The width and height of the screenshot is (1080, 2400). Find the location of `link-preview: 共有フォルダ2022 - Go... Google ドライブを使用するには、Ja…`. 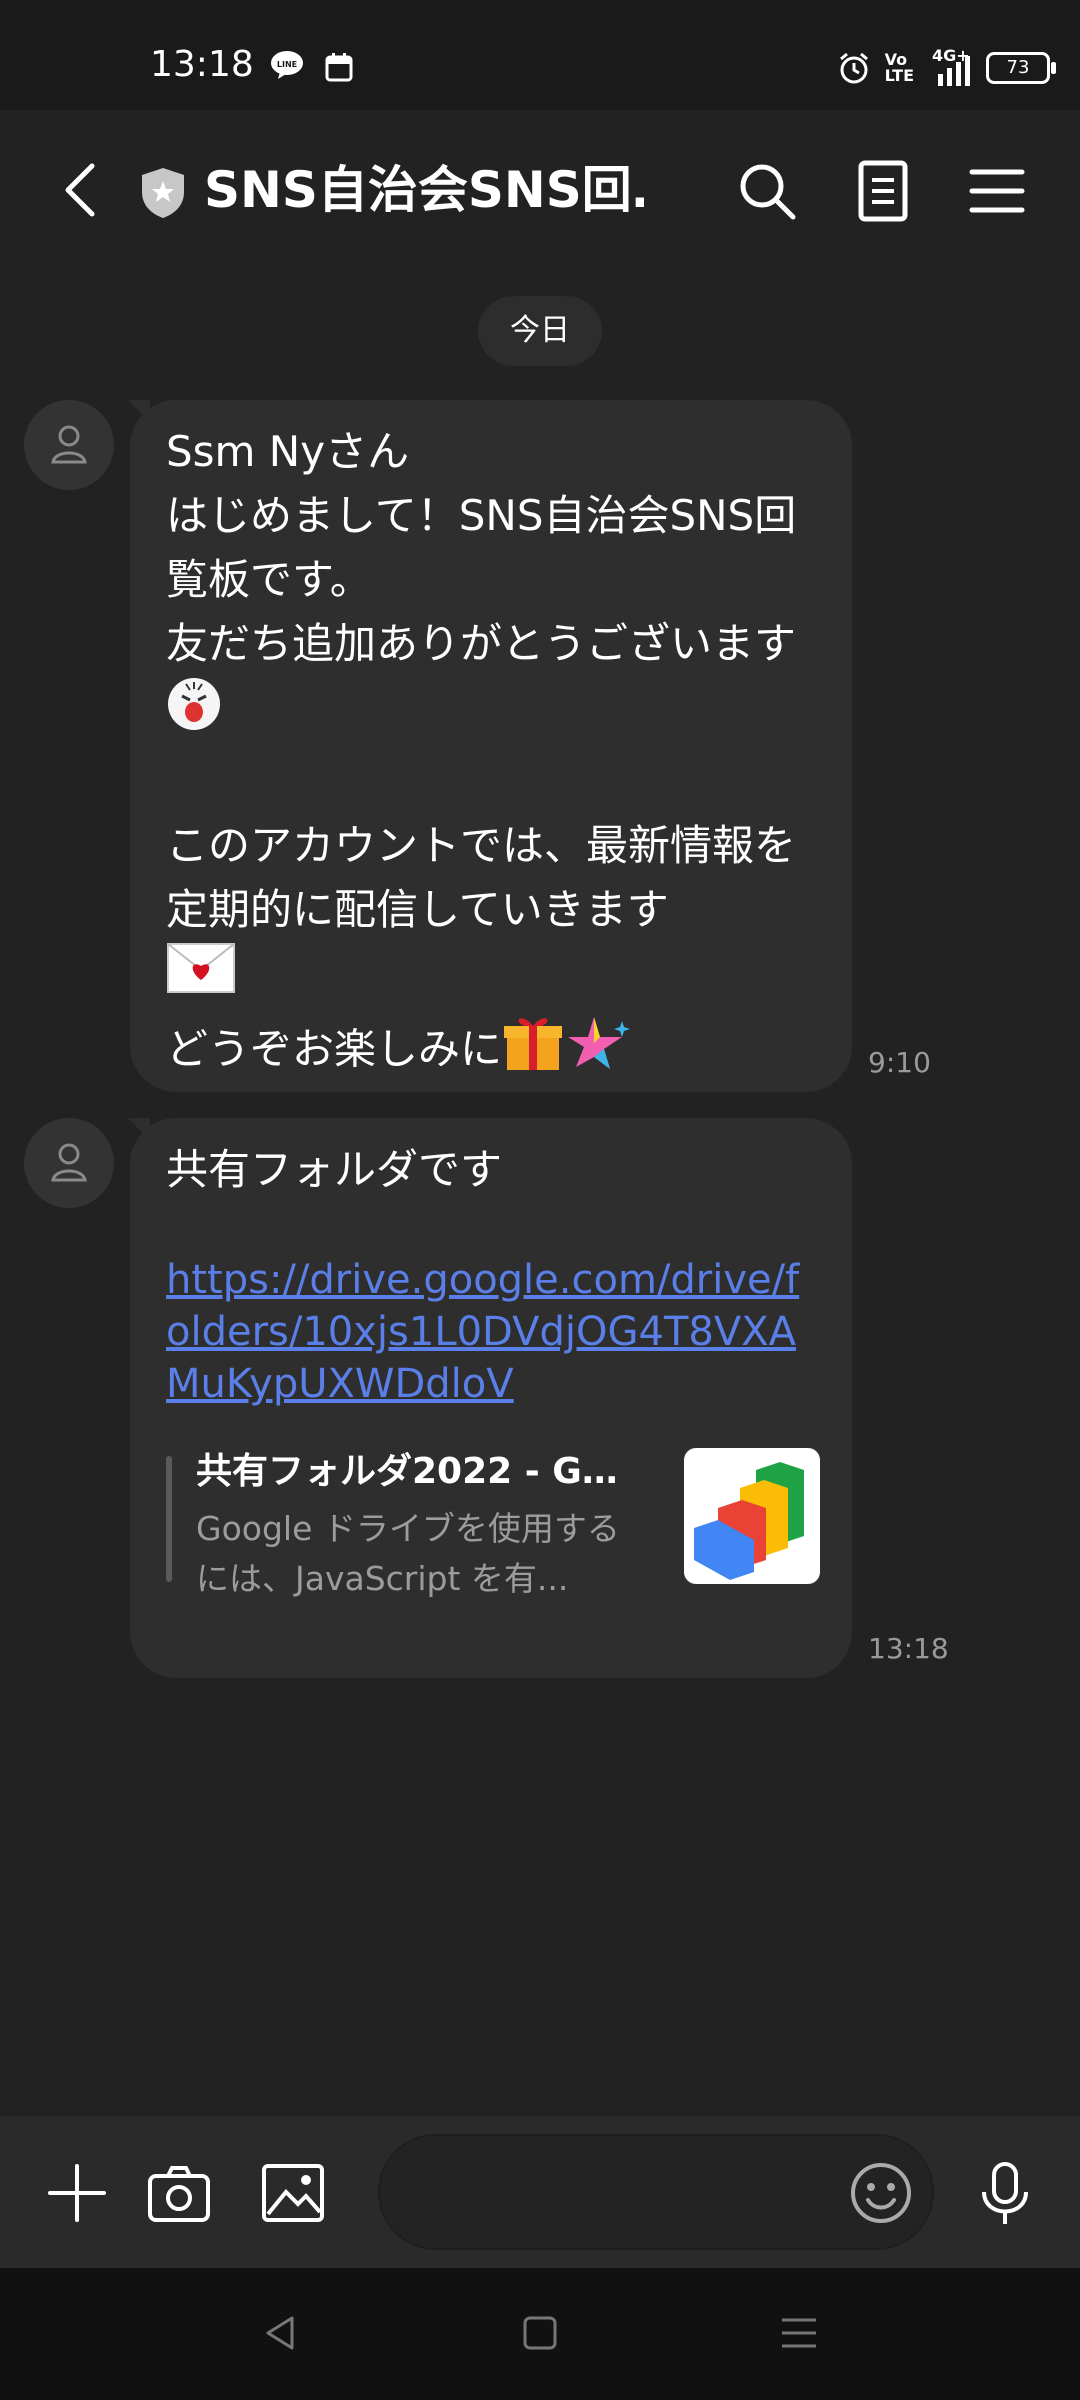

link-preview: 共有フォルダ2022 - Go... Google ドライブを使用するには、Ja… is located at coordinates (493, 1523).